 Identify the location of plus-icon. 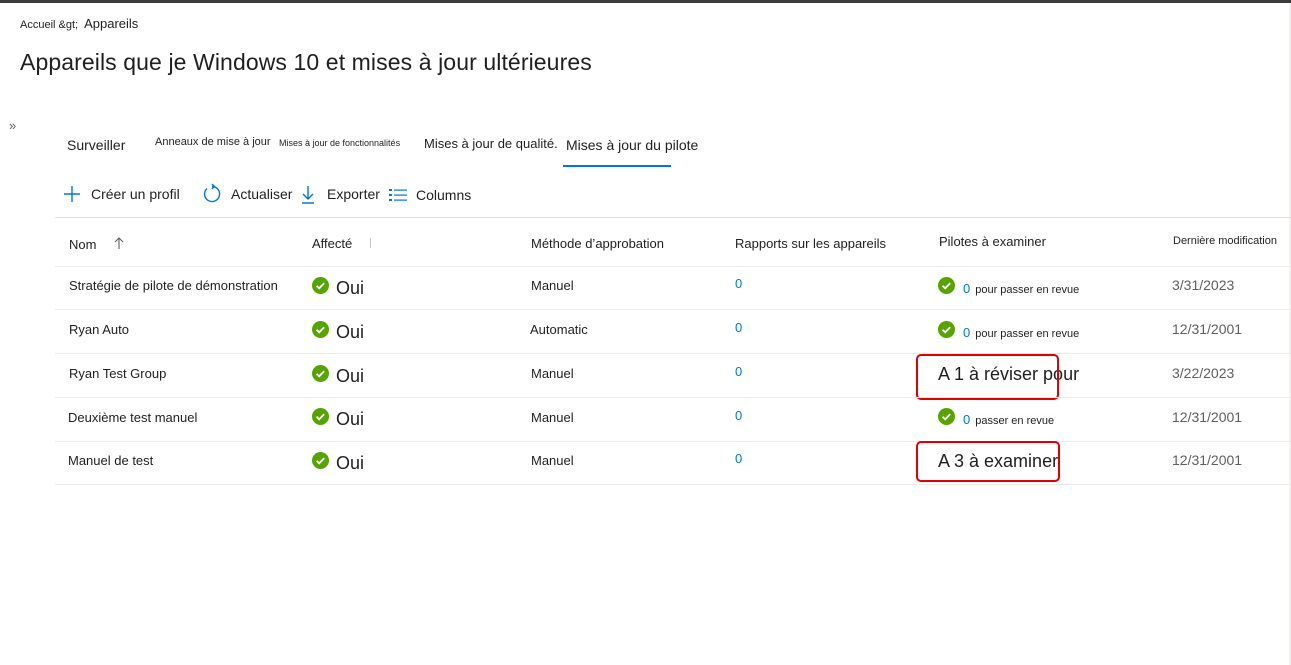
(72, 194).